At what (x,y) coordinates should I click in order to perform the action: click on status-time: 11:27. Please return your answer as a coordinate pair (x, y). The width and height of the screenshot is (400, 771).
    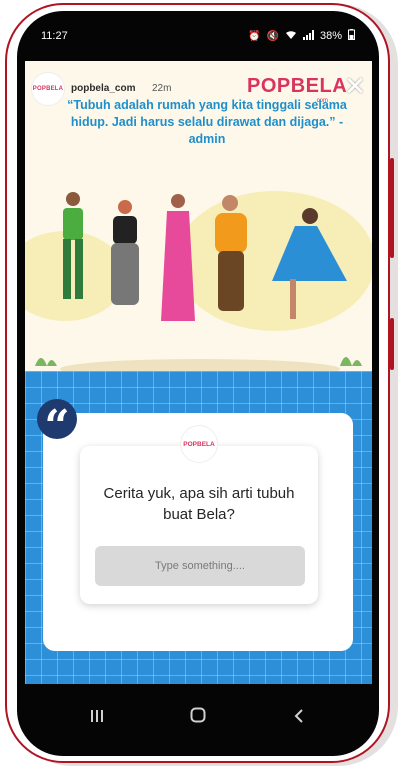
    Looking at the image, I should click on (54, 36).